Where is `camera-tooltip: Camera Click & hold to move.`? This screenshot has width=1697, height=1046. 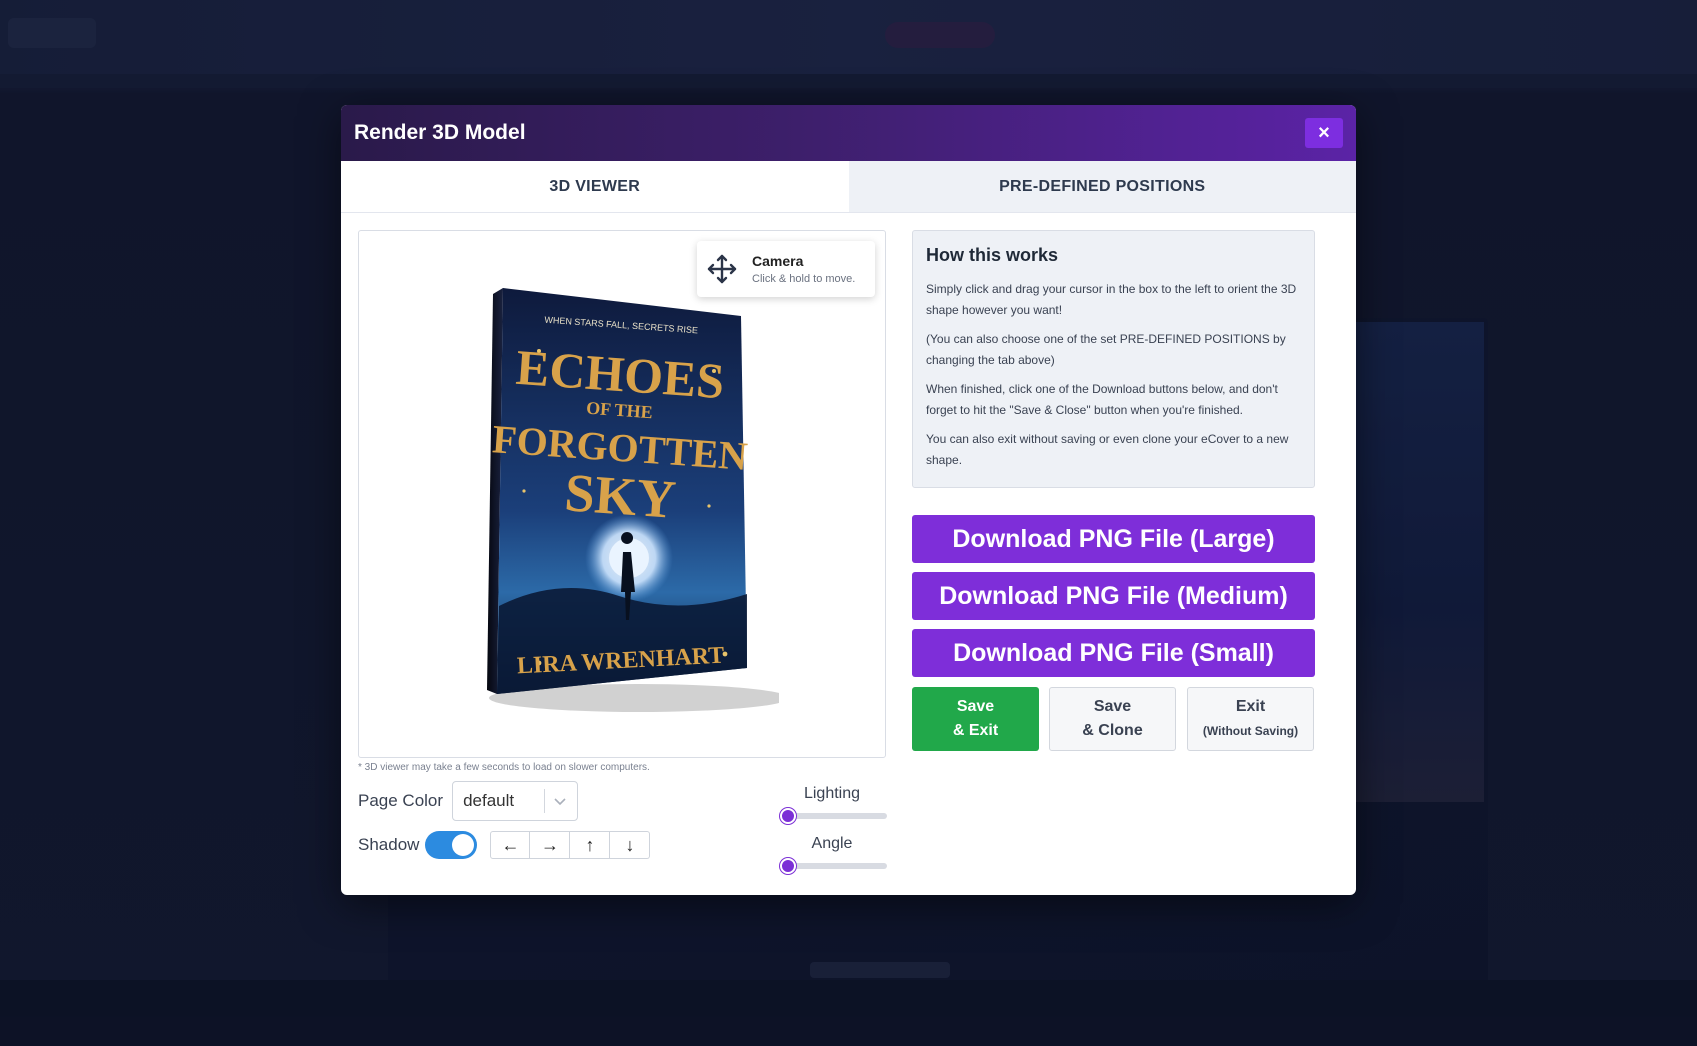 camera-tooltip: Camera Click & hold to move. is located at coordinates (786, 269).